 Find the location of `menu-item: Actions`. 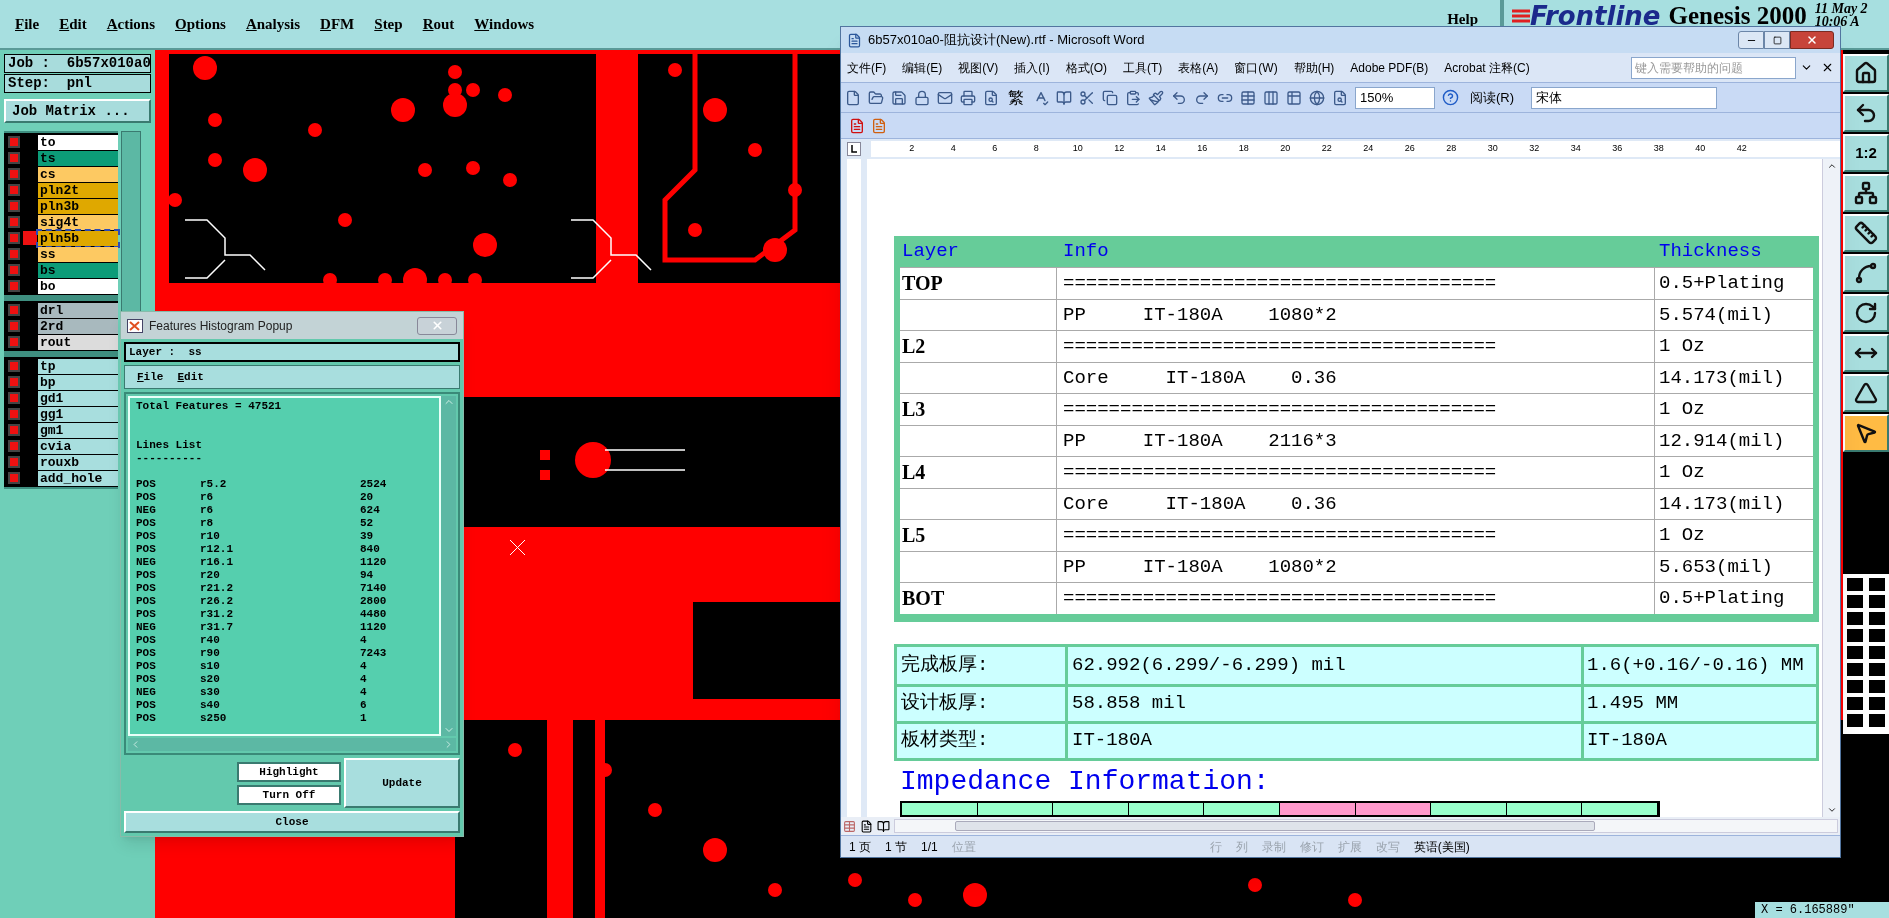

menu-item: Actions is located at coordinates (131, 24).